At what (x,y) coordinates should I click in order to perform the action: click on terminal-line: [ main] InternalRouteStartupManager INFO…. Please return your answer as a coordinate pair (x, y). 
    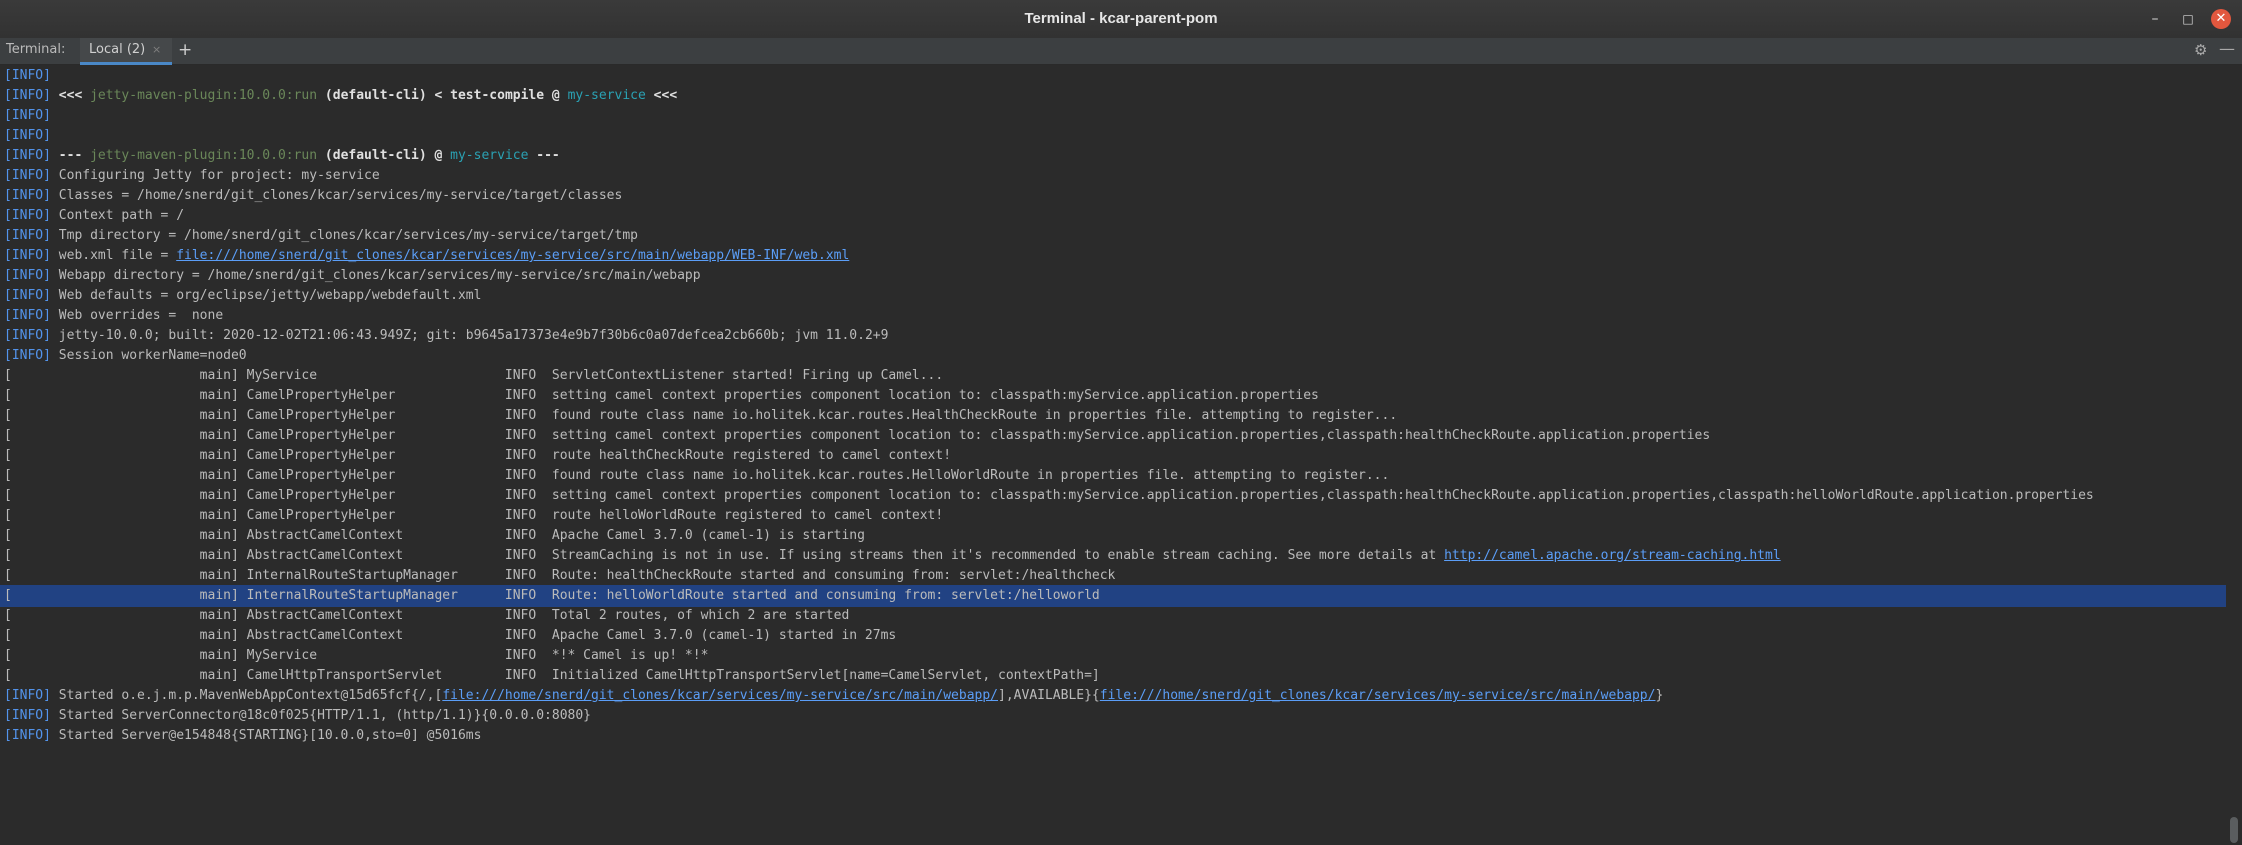
    Looking at the image, I should click on (560, 575).